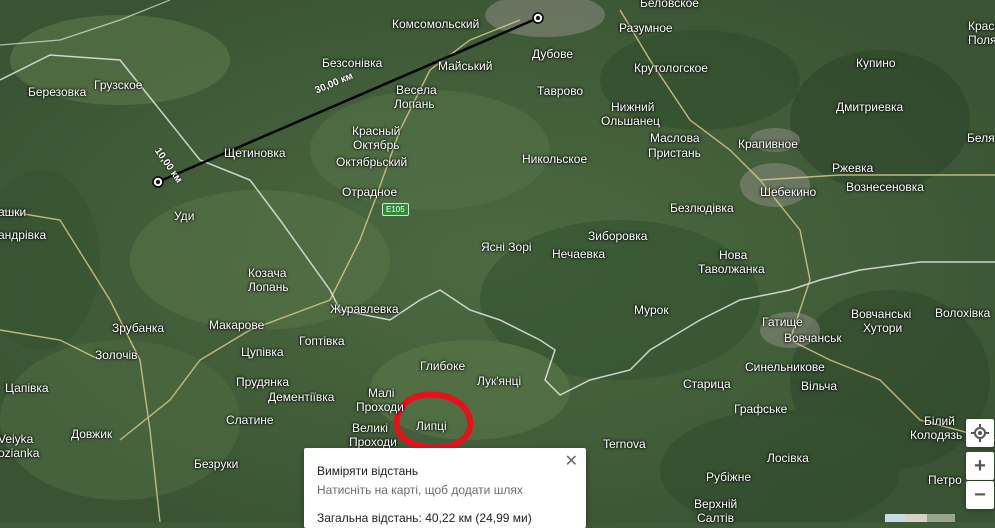 The width and height of the screenshot is (995, 528). Describe the element at coordinates (381, 393) in the screenshot. I see `place-label: Малі` at that location.